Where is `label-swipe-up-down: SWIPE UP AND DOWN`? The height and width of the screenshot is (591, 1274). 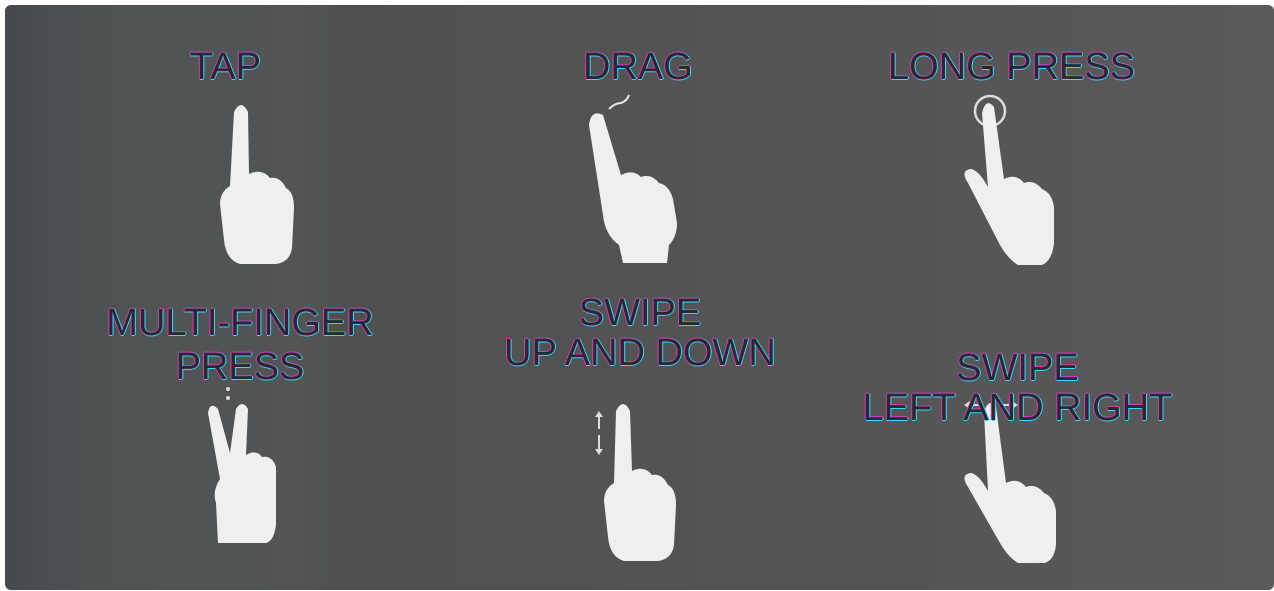
label-swipe-up-down: SWIPE UP AND DOWN is located at coordinates (640, 333).